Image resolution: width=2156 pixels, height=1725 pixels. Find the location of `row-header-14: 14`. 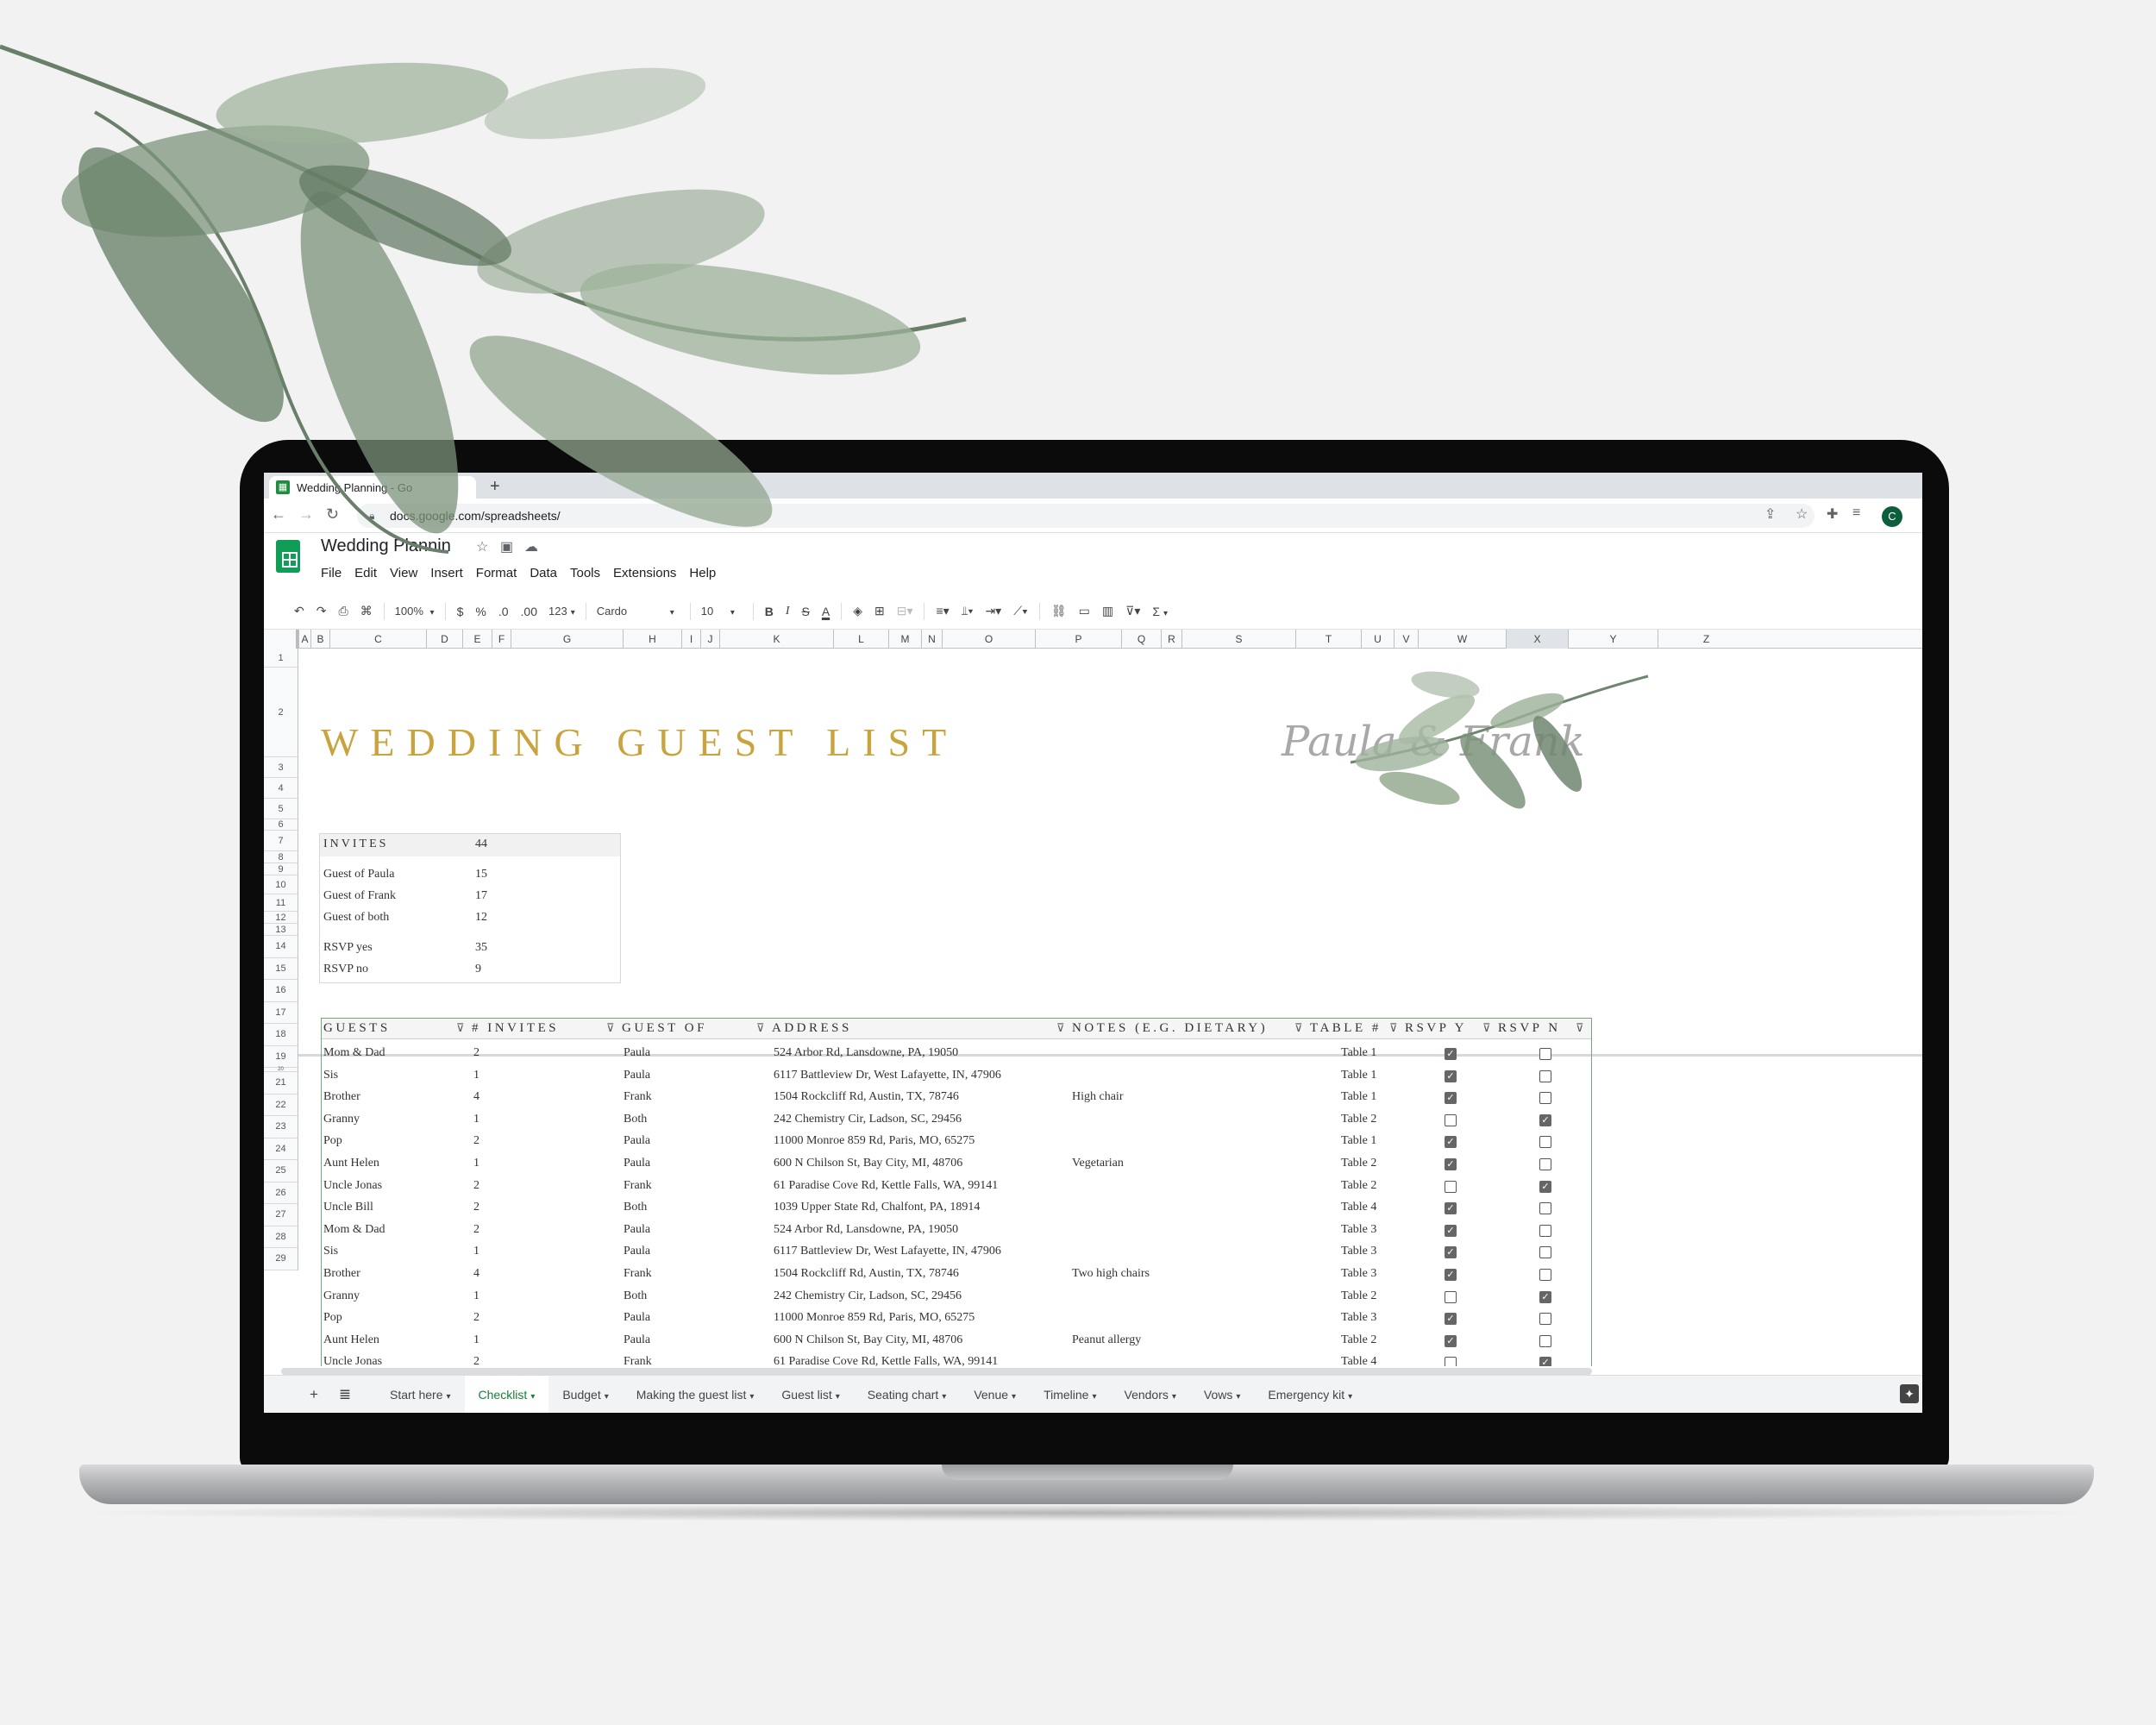

row-header-14: 14 is located at coordinates (281, 947).